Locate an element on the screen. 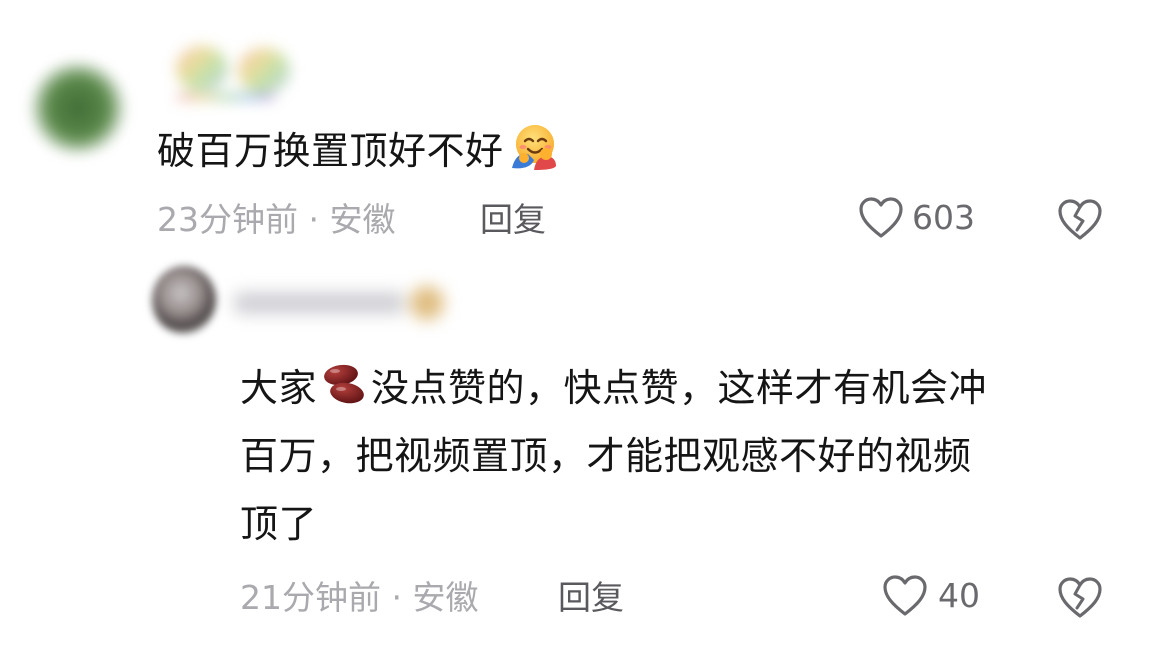 This screenshot has width=1153, height=646. comment-2-line-1-start: 大家 is located at coordinates (279, 388).